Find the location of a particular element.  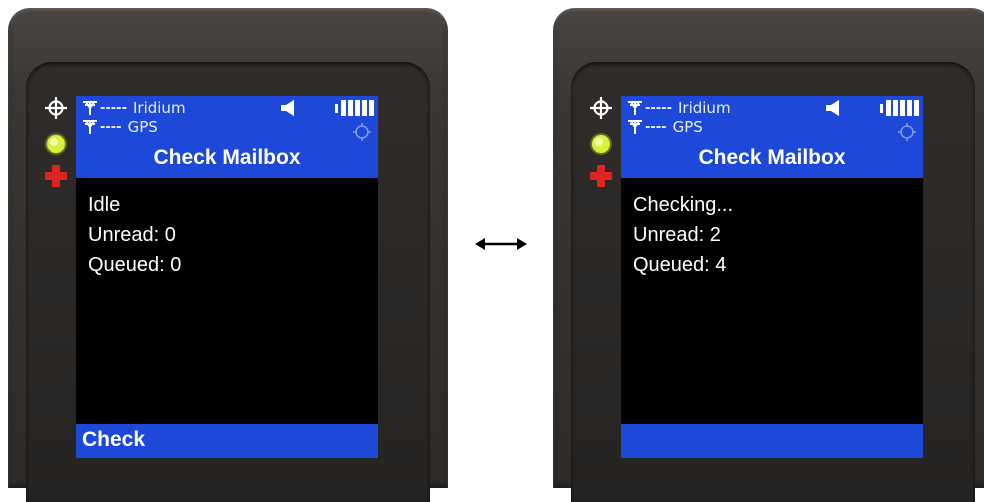

mailbox-status: Idle Unread: 0 Queued: 0 is located at coordinates (134, 235).